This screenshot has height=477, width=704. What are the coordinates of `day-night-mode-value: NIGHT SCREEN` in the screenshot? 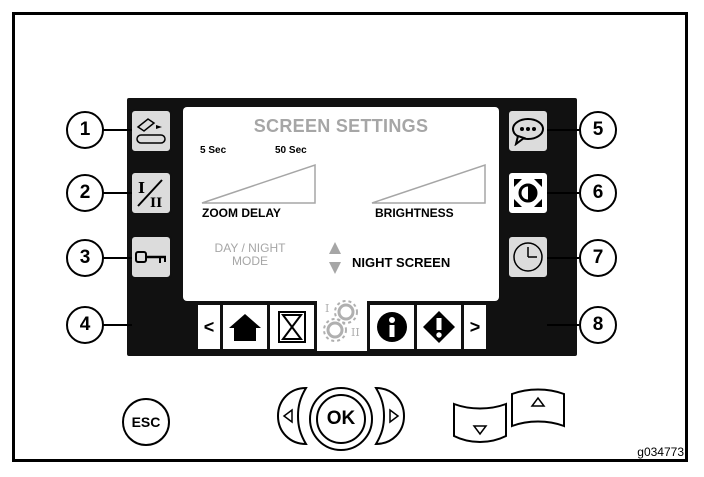 It's located at (401, 262).